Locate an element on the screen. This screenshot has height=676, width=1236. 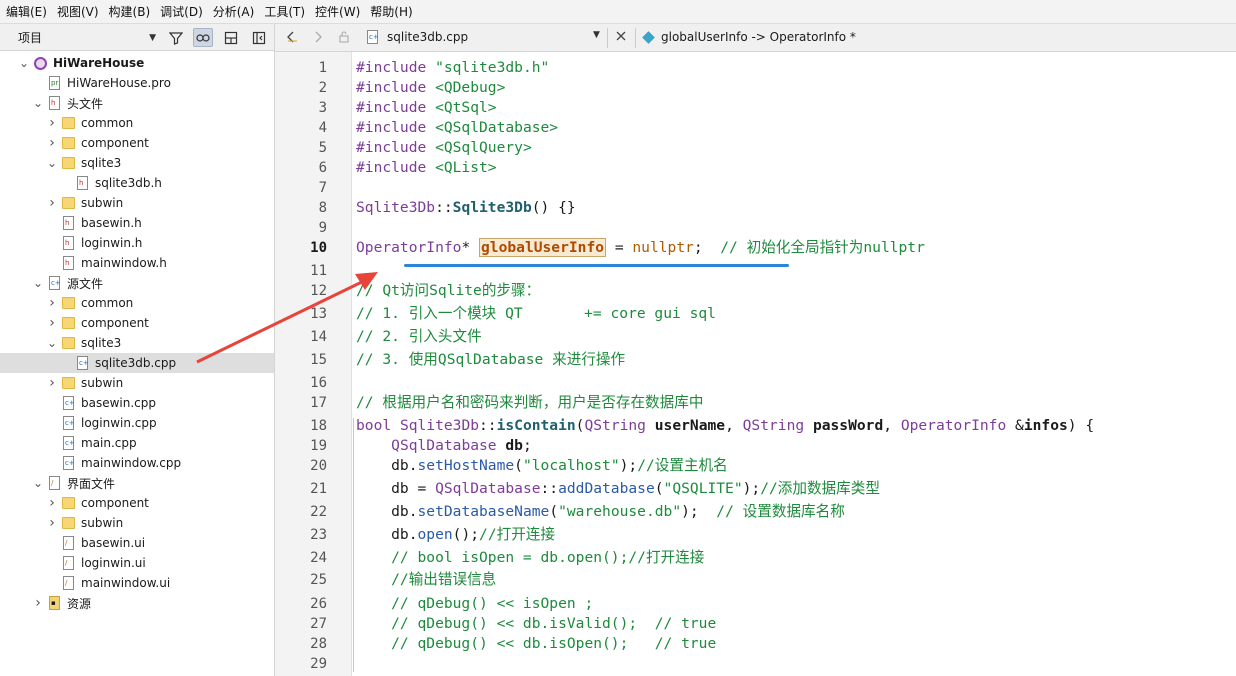
code-line: Sqlite3Db::Sqlite3Db() {} is located at coordinates (466, 208).